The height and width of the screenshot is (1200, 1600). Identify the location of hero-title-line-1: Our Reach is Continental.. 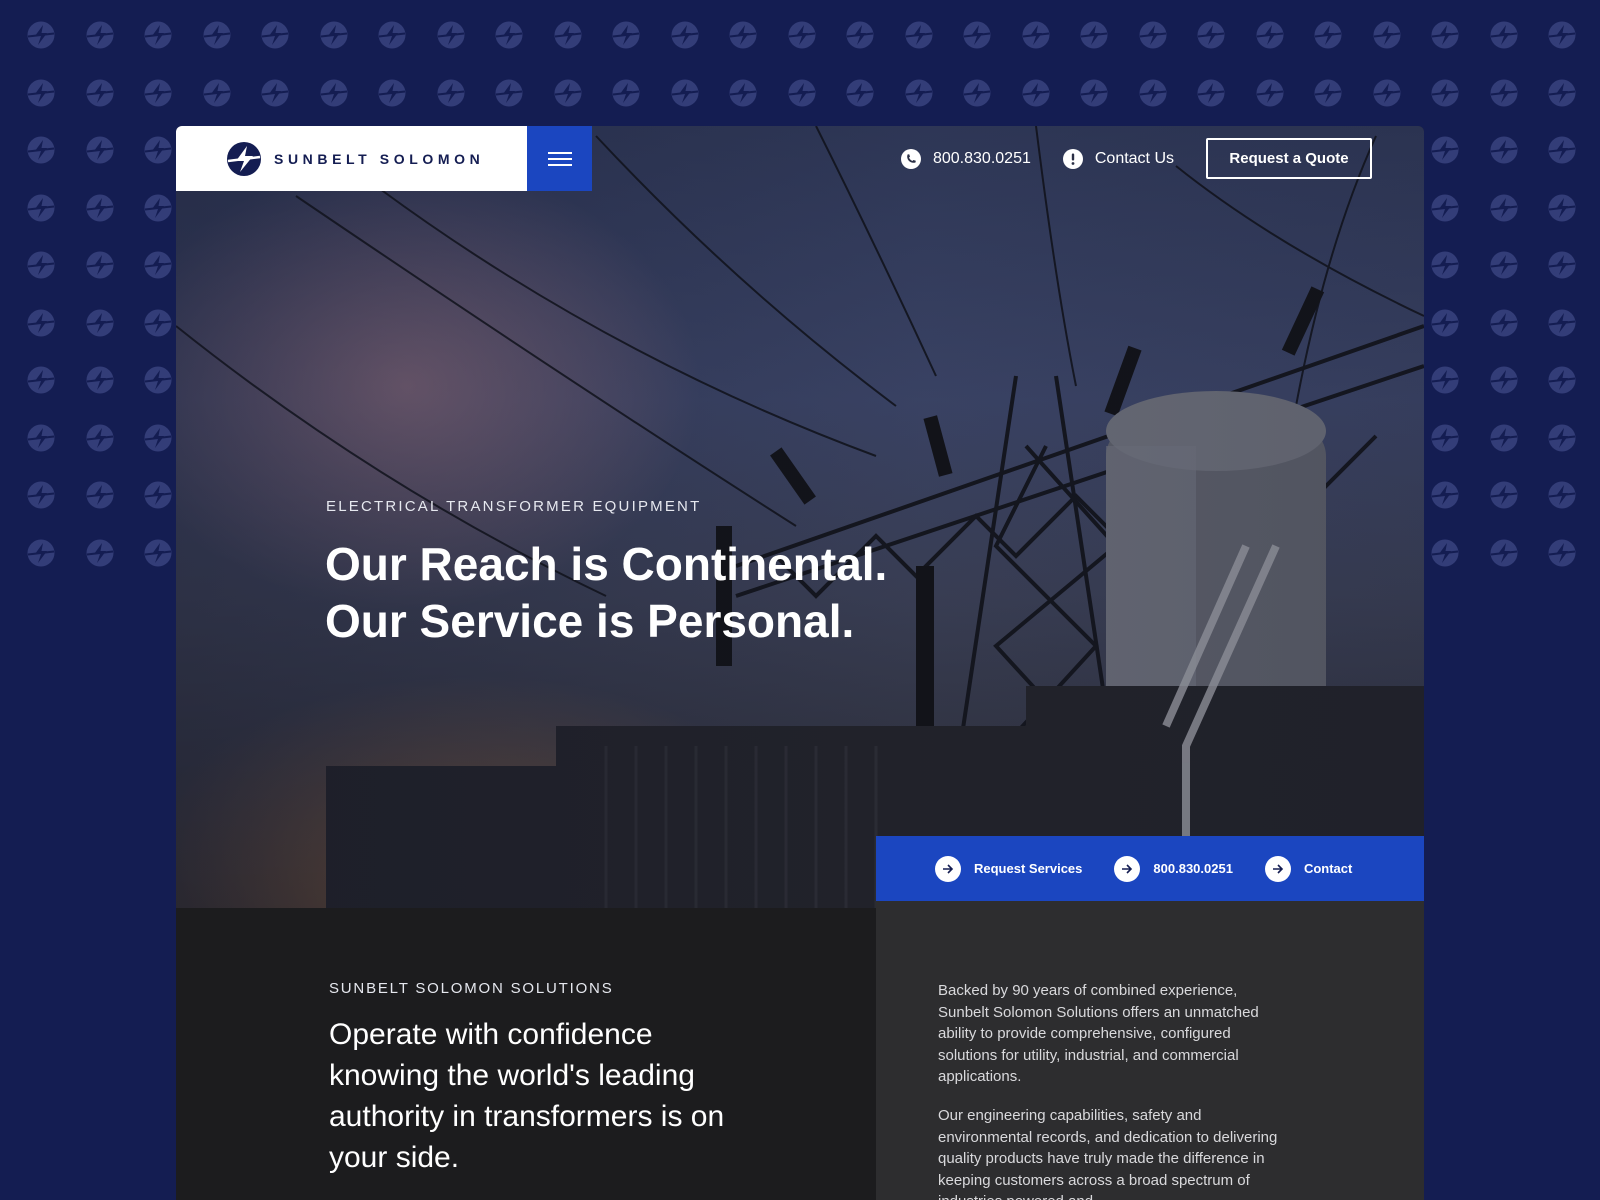
(606, 564).